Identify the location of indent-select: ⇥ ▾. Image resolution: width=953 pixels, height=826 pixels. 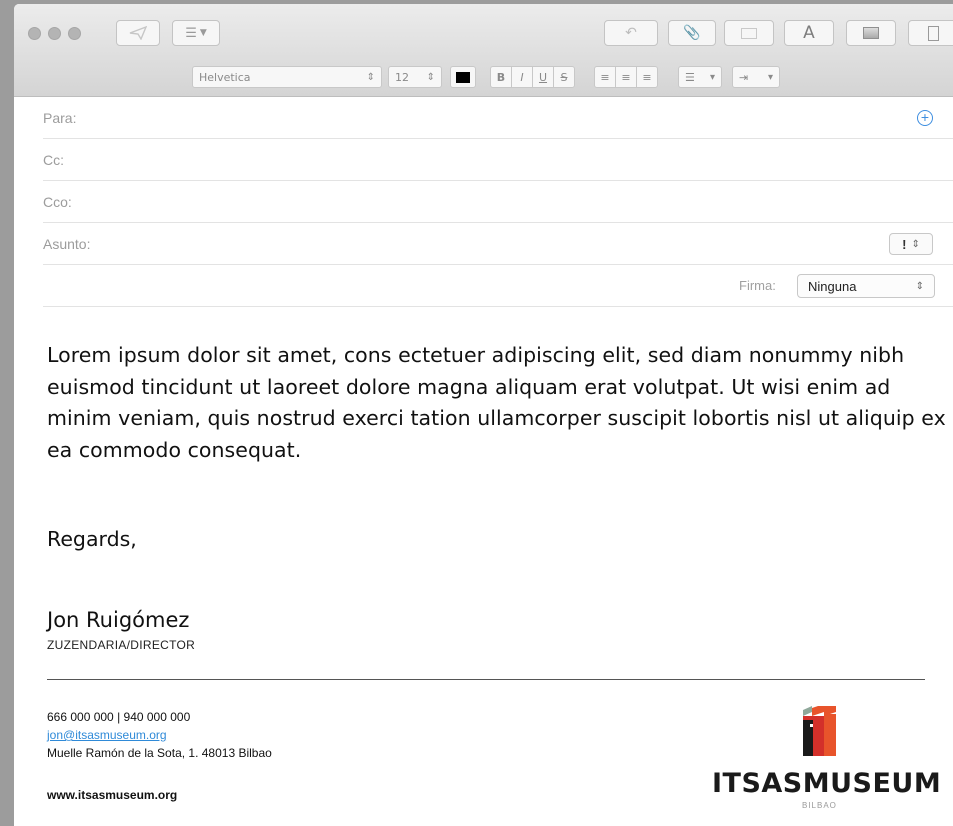
(756, 77).